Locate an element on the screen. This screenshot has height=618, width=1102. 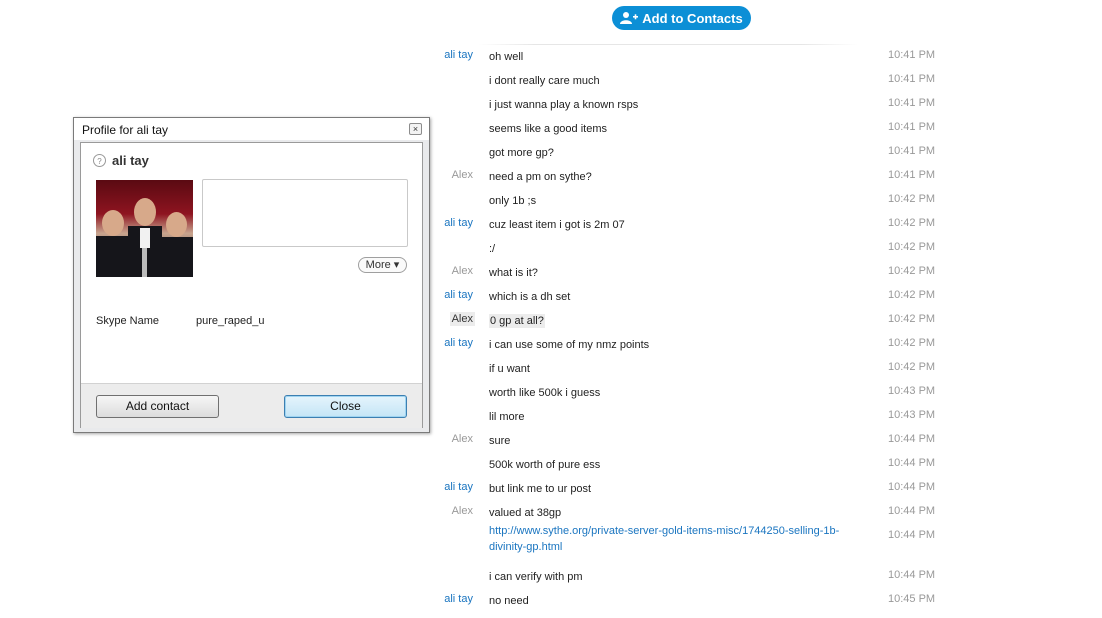
message-body: lil more is located at coordinates (507, 417).